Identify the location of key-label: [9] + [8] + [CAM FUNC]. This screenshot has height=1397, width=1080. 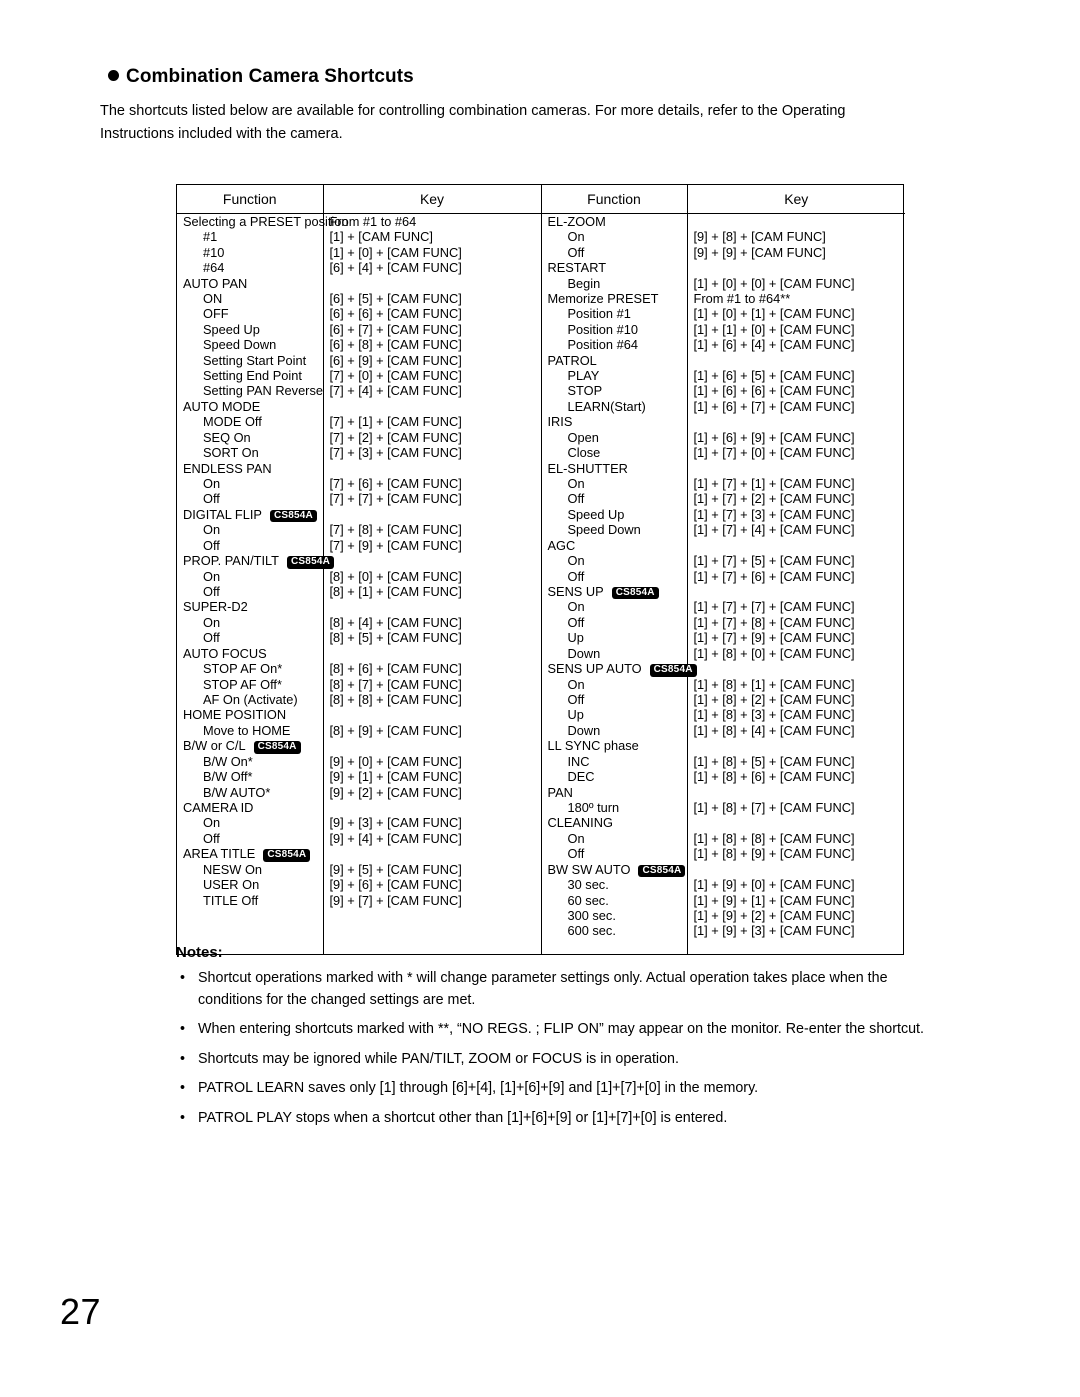
(759, 237).